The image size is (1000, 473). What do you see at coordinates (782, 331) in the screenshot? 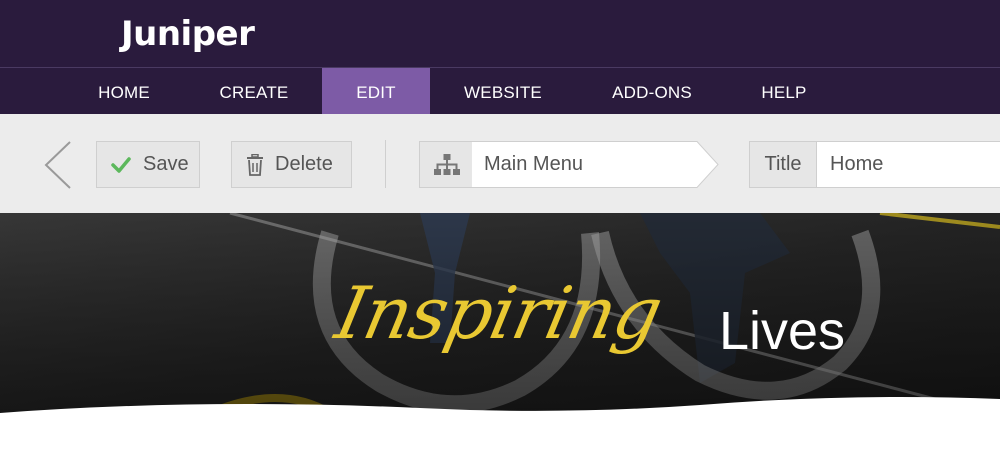
I see `hero-tagline-plain: Lives` at bounding box center [782, 331].